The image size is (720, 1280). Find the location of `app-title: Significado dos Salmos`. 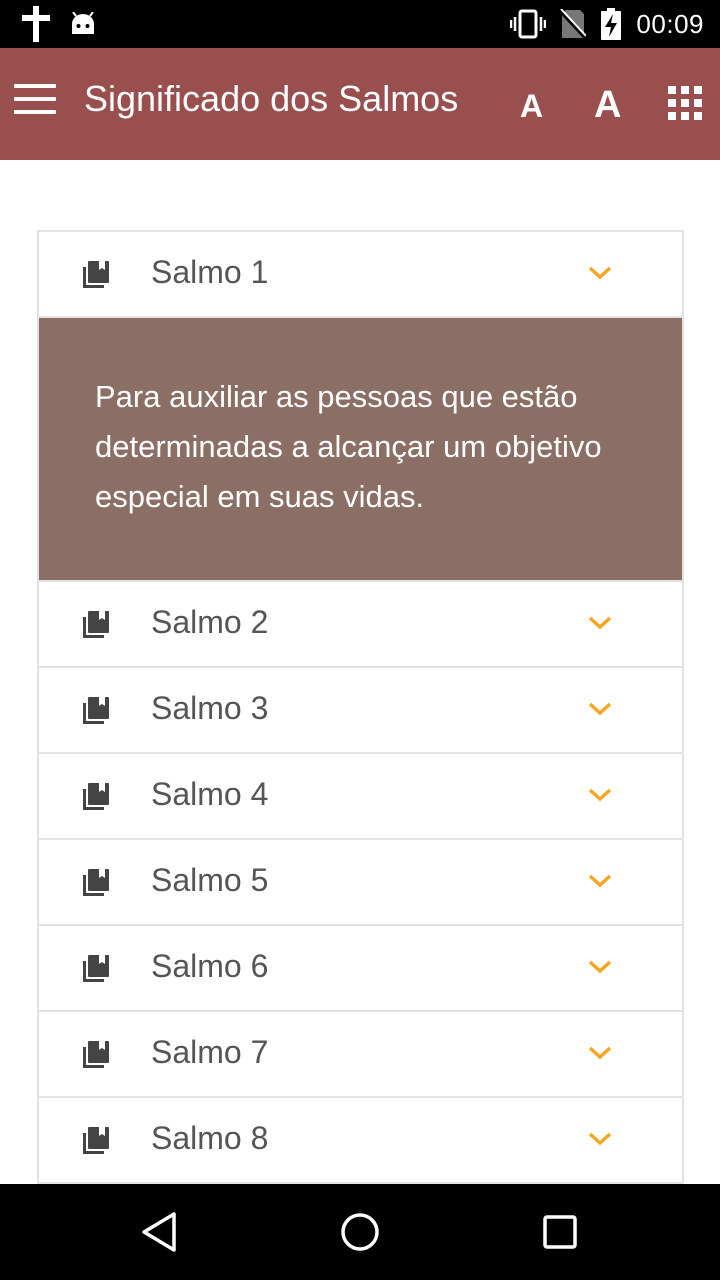

app-title: Significado dos Salmos is located at coordinates (271, 98).